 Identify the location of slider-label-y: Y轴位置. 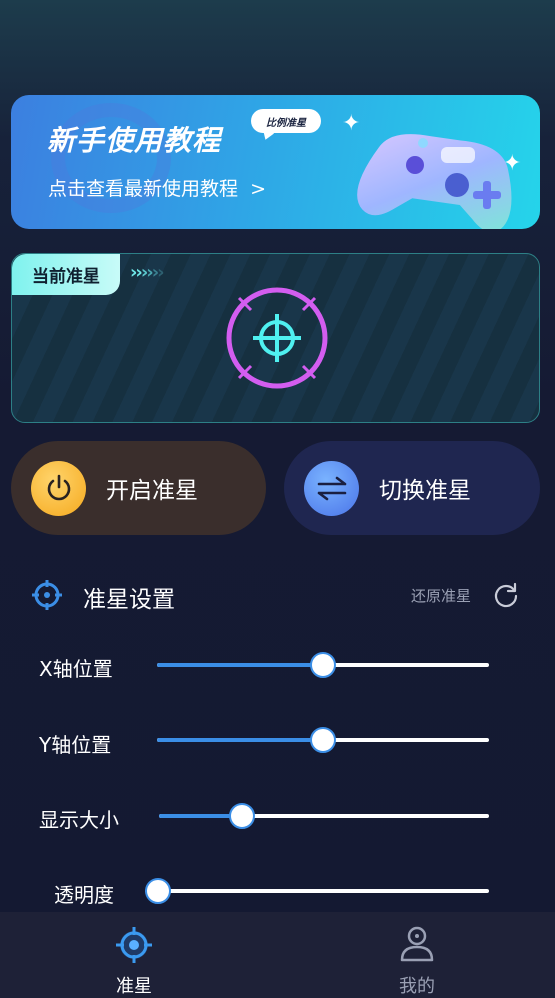
(75, 745).